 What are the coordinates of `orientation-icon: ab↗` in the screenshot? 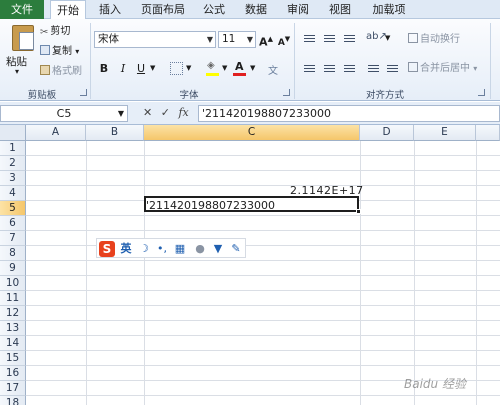 It's located at (376, 36).